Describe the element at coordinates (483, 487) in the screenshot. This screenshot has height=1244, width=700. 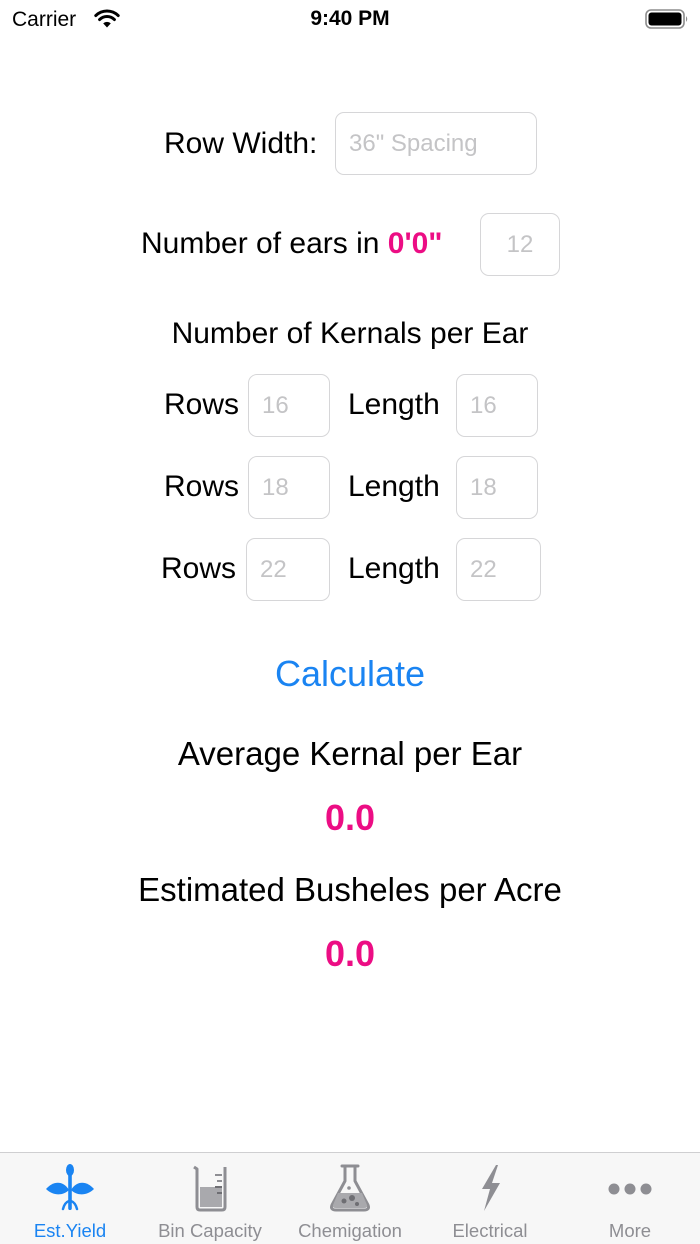
I see `length-placeholder: 18` at that location.